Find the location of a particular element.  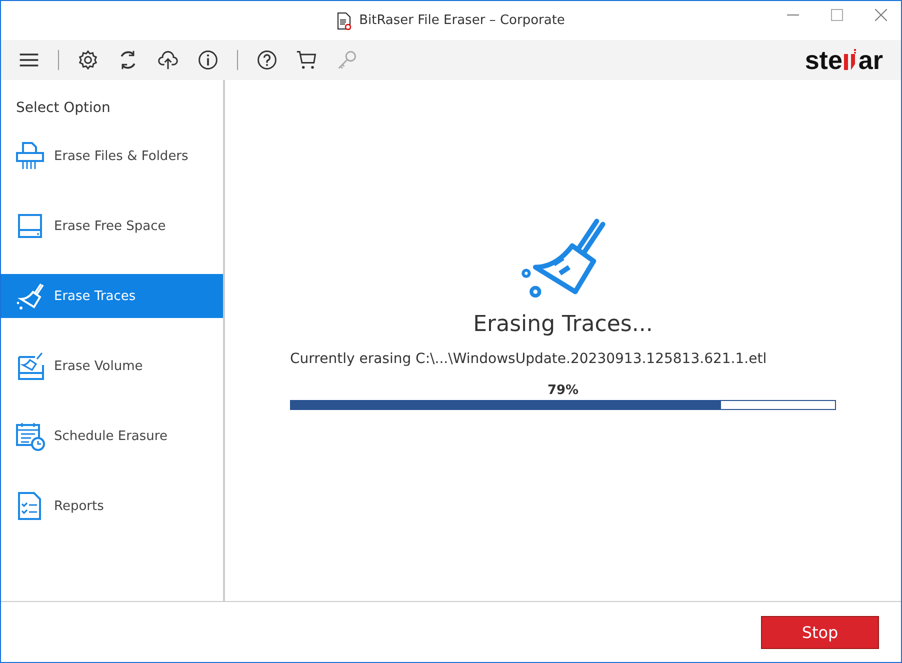

sidebar-item: Reports is located at coordinates (112, 506).